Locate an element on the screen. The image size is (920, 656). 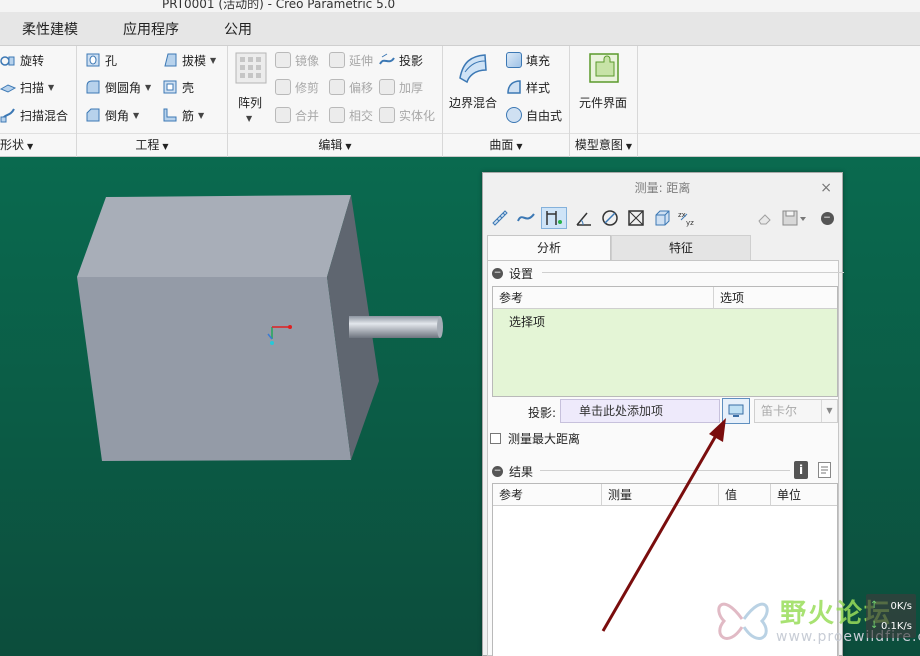
network-speed-widget: ↑ 0K/s ↓ 0.1K/s is located at coordinates (891, 616).